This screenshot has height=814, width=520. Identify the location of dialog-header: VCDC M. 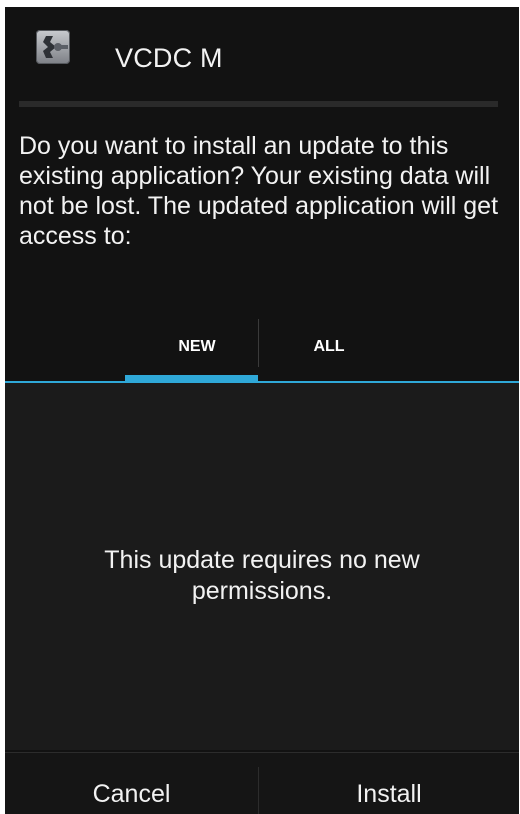
(262, 54).